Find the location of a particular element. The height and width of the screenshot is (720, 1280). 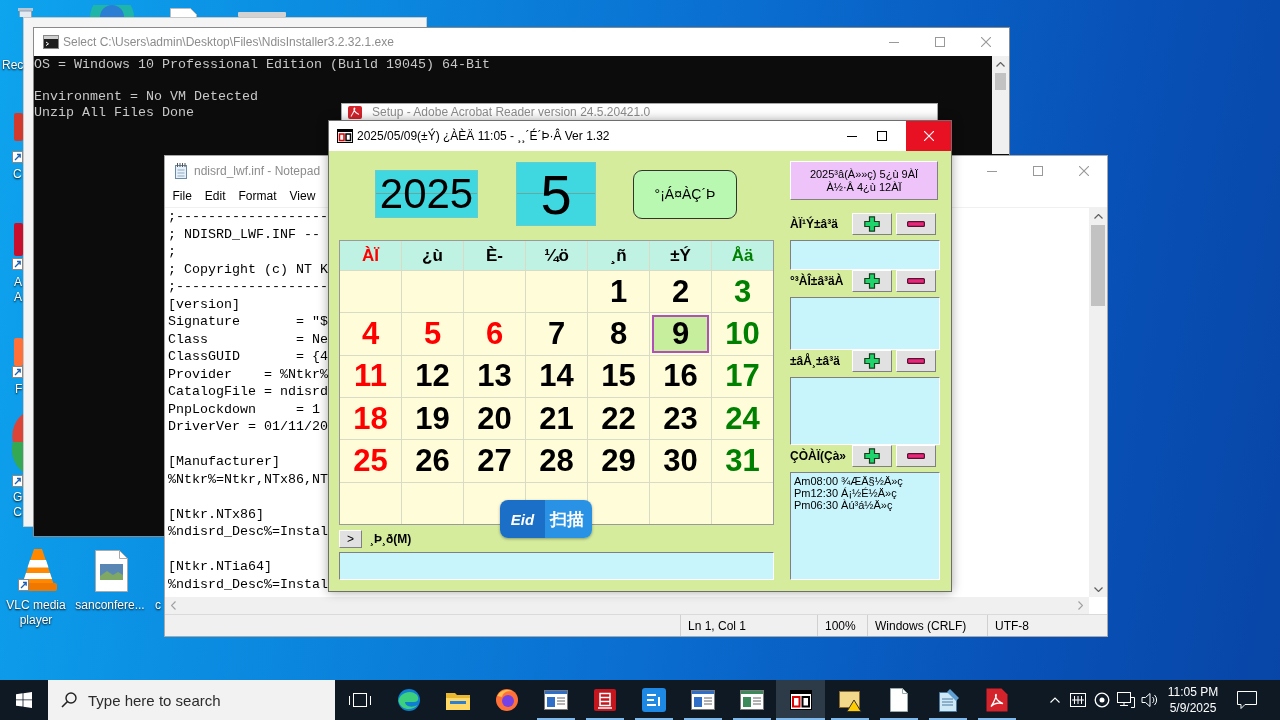

icon-label: C is located at coordinates (17, 174).